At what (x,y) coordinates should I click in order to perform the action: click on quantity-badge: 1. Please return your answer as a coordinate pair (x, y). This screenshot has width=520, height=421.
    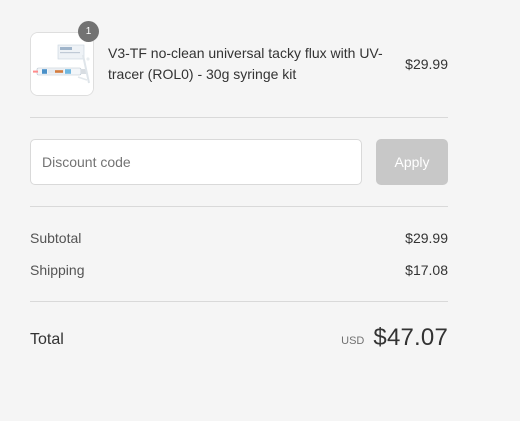
    Looking at the image, I should click on (88, 31).